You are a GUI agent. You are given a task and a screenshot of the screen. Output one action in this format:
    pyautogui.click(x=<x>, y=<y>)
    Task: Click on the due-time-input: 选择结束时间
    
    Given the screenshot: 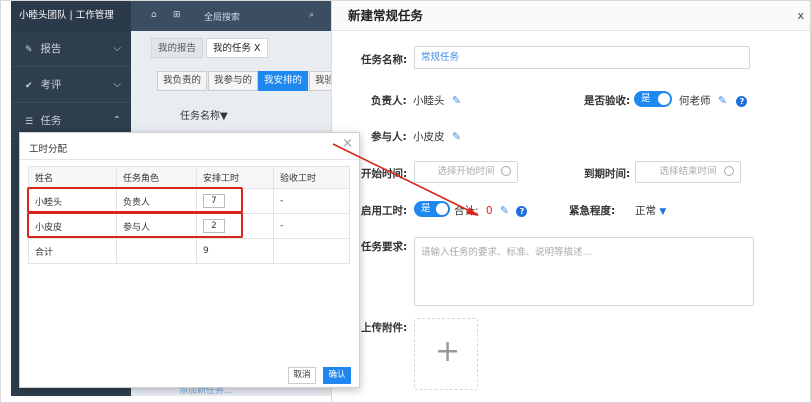 What is the action you would take?
    pyautogui.click(x=688, y=172)
    